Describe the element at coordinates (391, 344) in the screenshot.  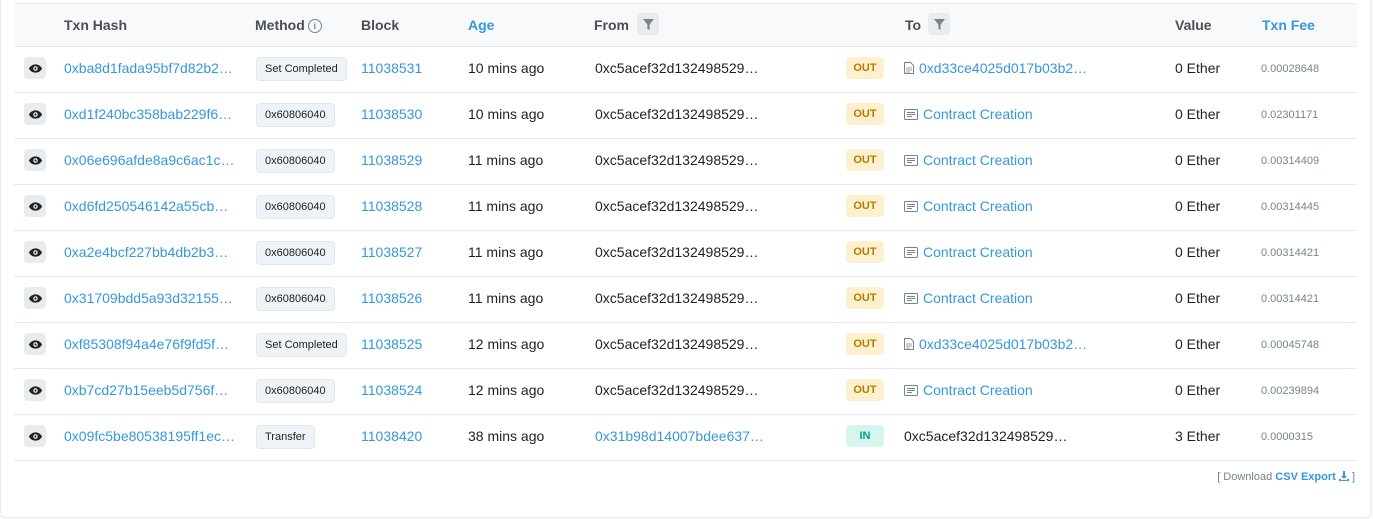
I see `block-link: 11038525` at that location.